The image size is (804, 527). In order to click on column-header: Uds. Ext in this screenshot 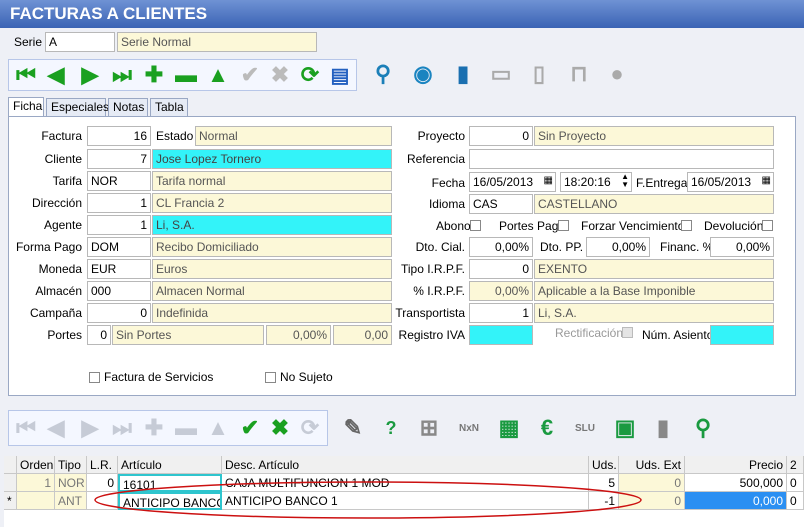, I will do `click(652, 465)`.